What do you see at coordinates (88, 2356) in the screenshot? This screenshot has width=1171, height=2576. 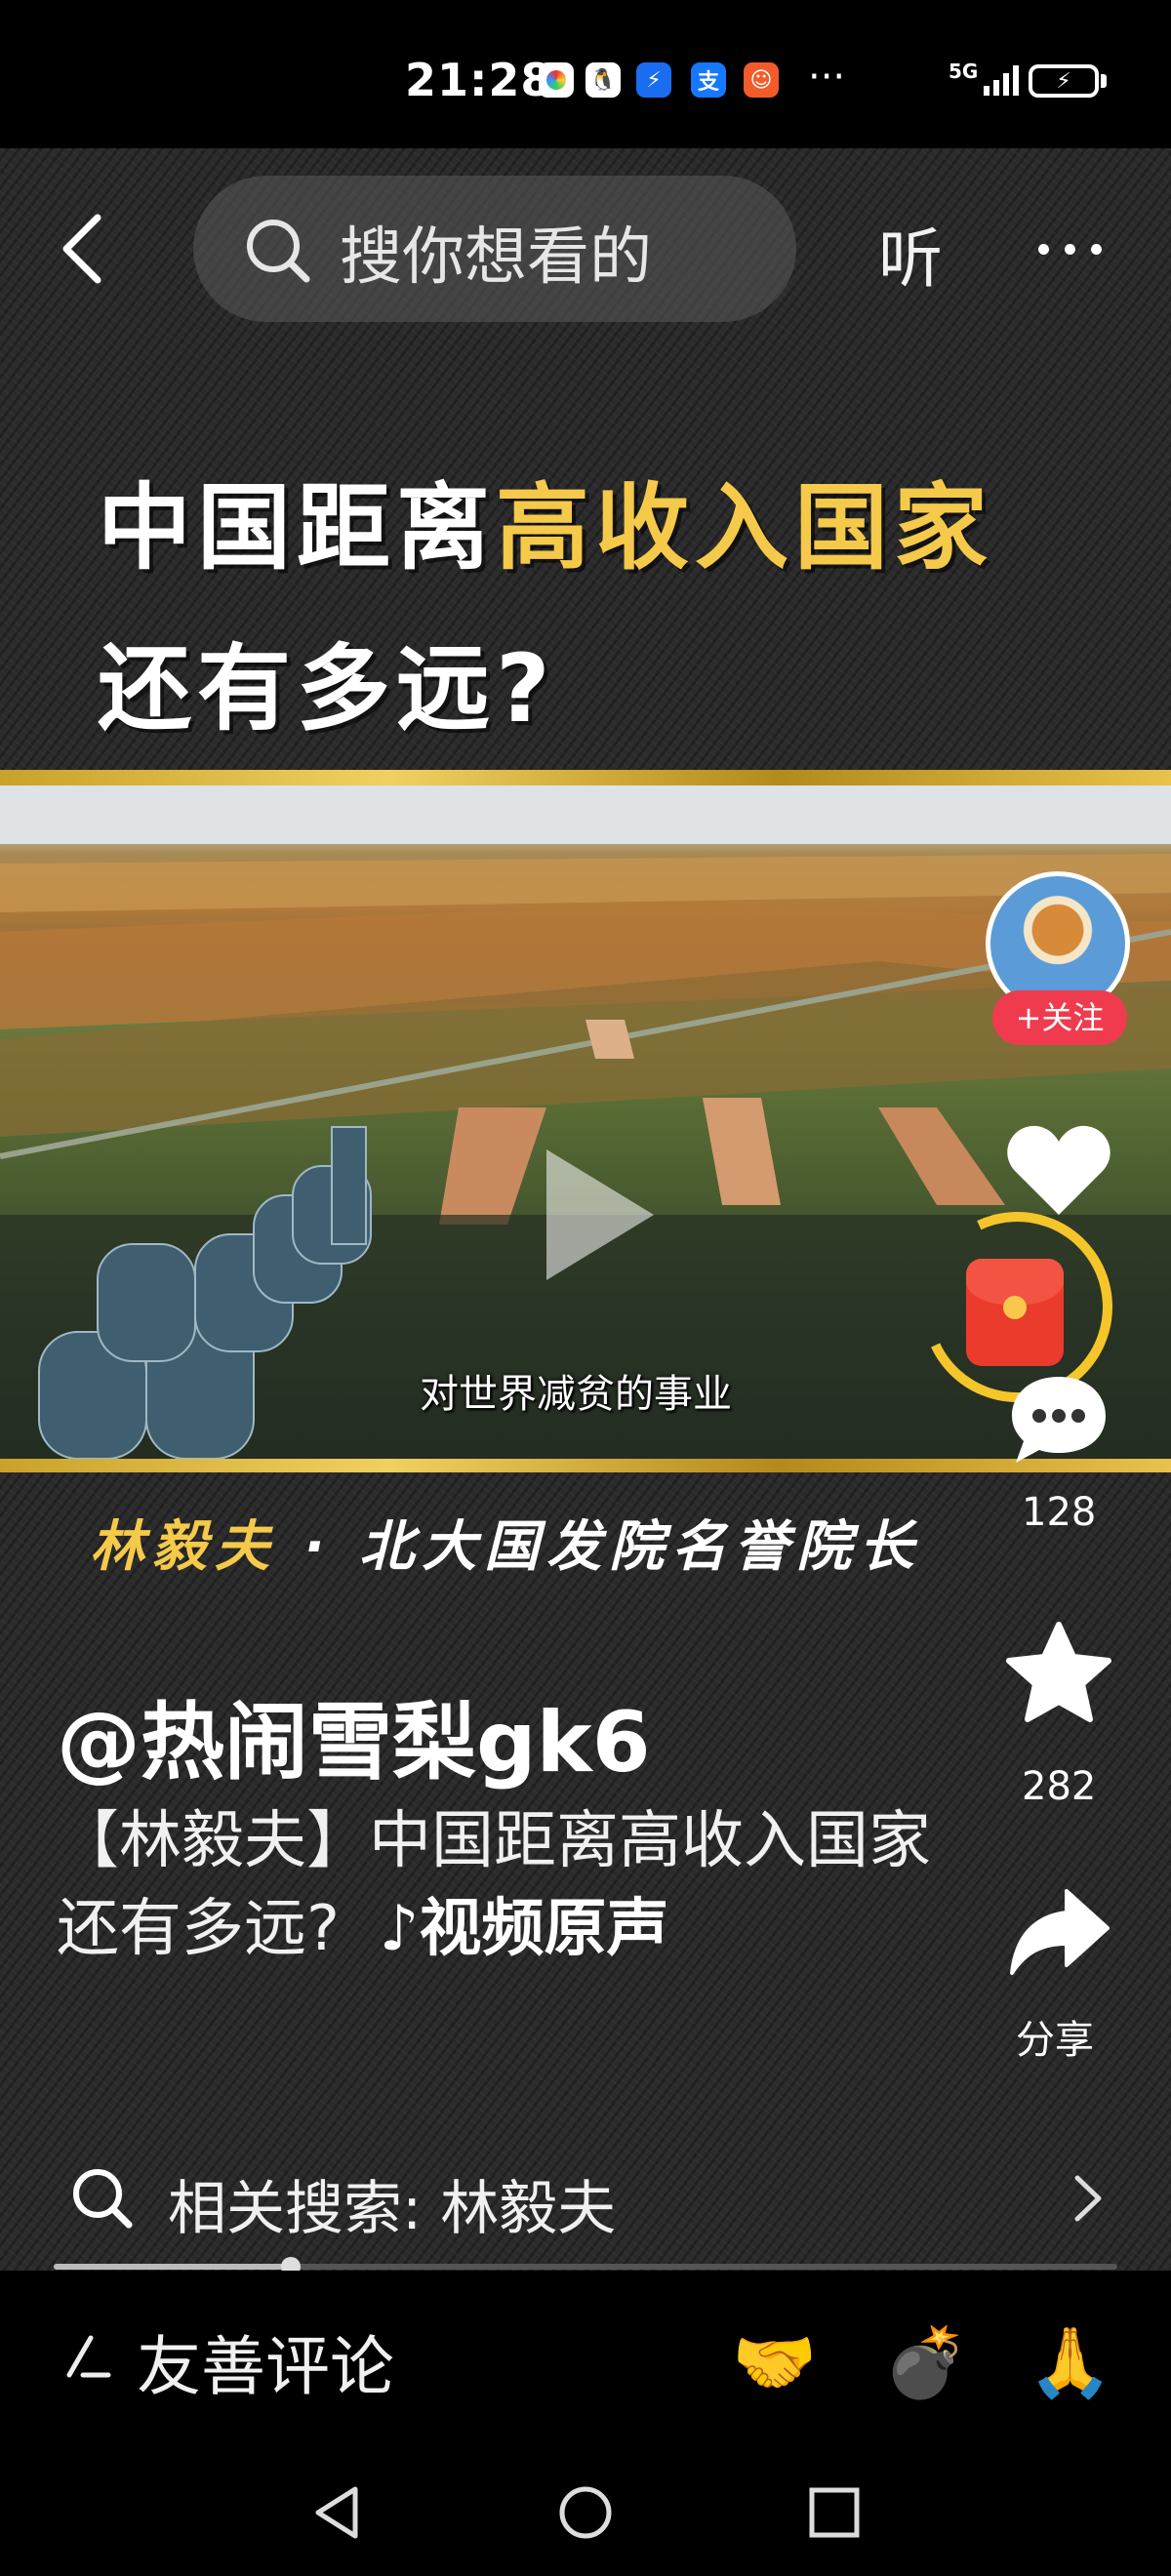 I see `pen-icon` at bounding box center [88, 2356].